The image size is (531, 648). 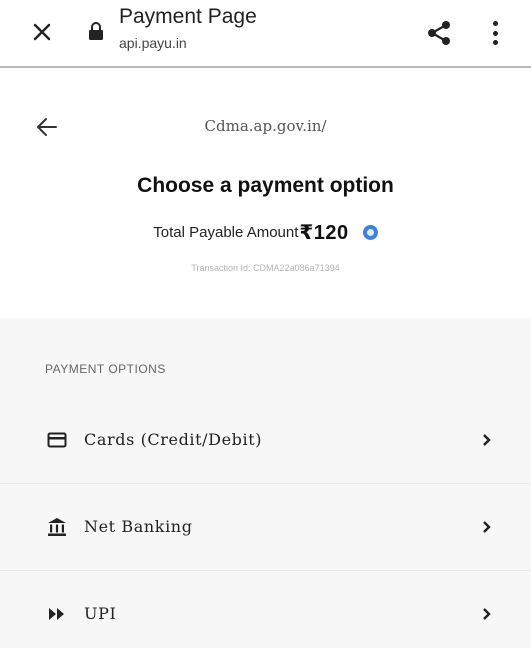 I want to click on card-icon, so click(x=57, y=440).